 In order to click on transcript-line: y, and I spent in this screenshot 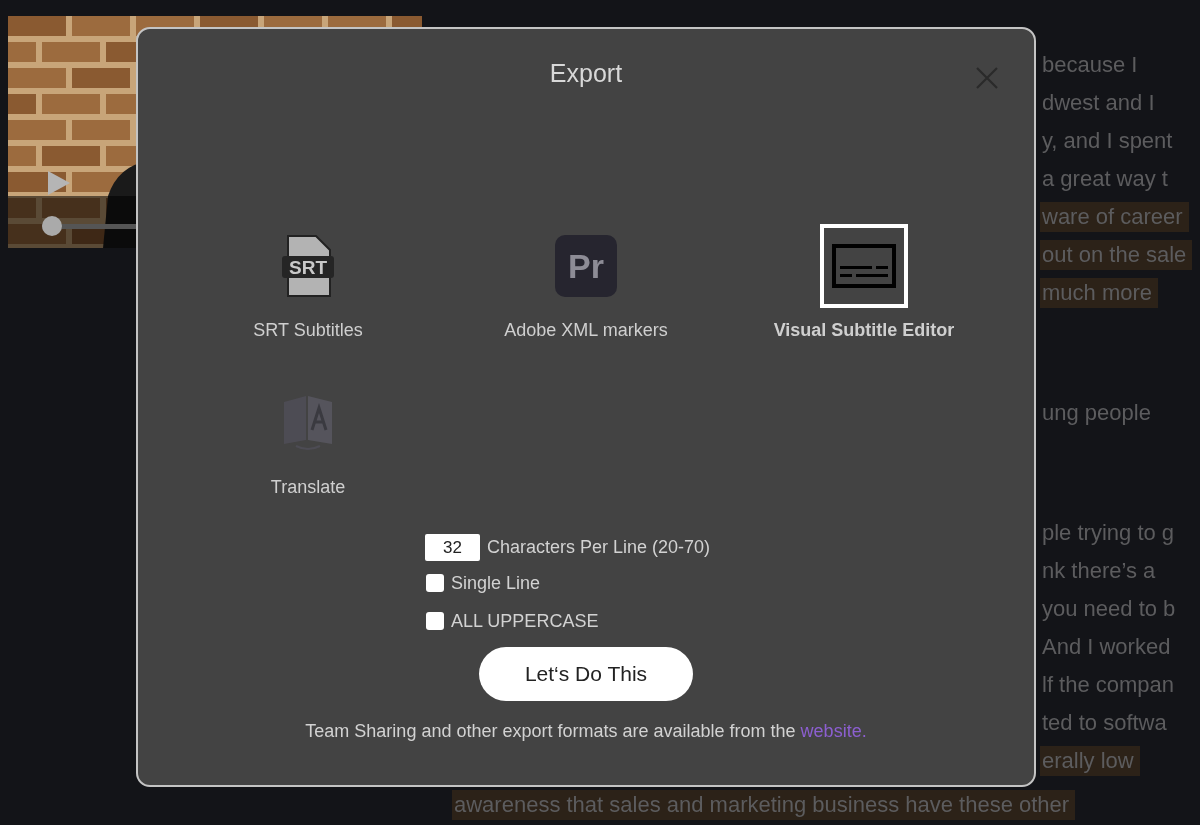, I will do `click(1107, 141)`.